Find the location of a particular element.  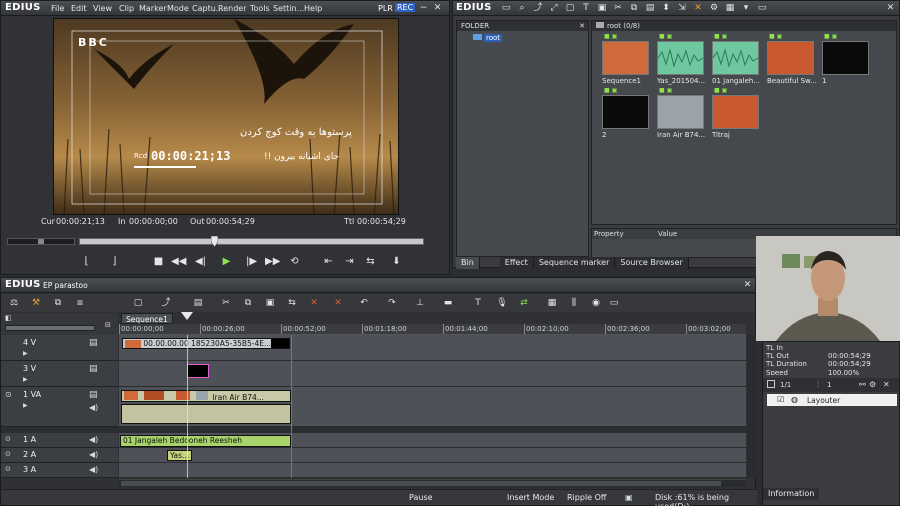

render-icon: ⇄ is located at coordinates (524, 303).